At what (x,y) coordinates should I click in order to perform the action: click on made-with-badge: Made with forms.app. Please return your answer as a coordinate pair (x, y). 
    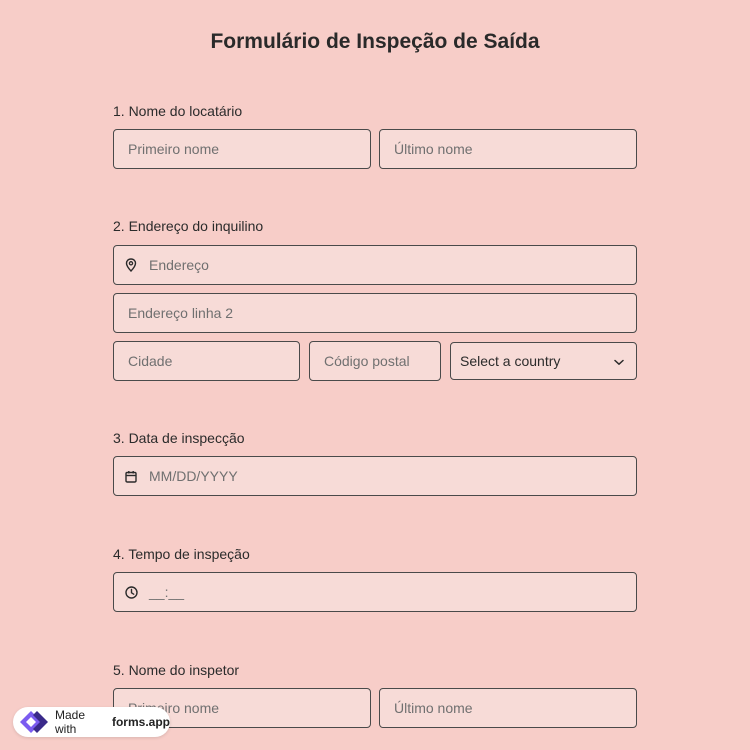
    Looking at the image, I should click on (91, 722).